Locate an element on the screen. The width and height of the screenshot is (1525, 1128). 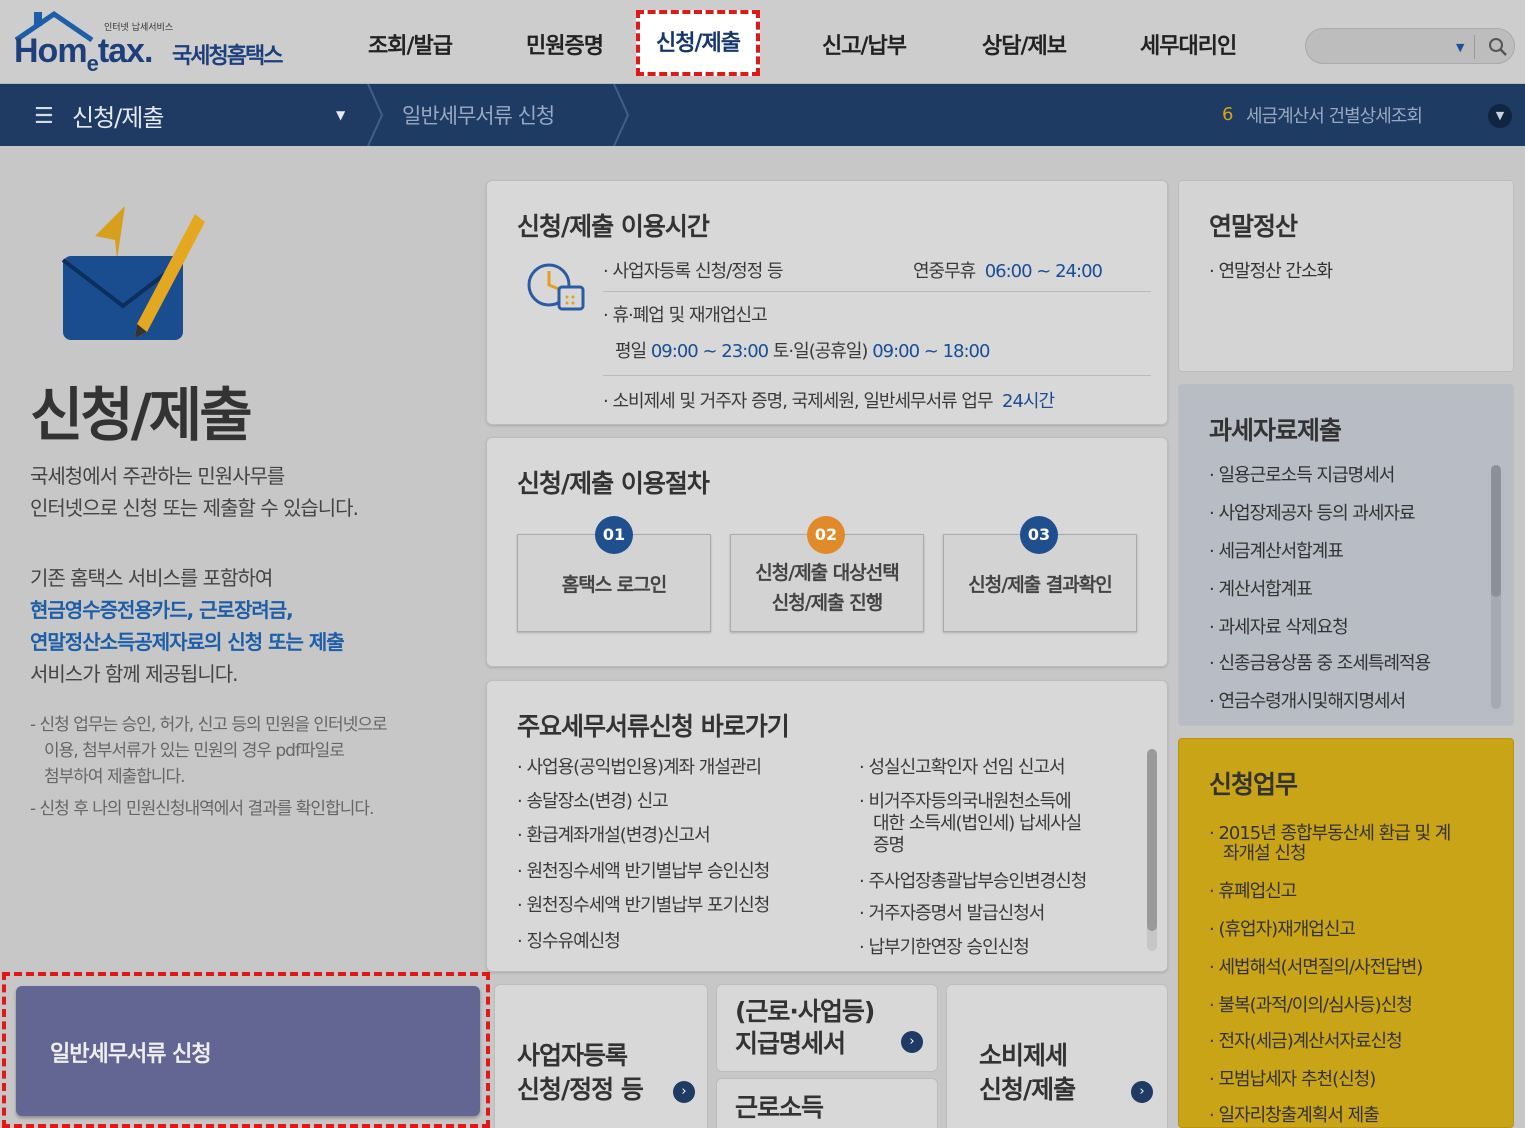
breadcrumb-bar: ☰ 신청/제출 ▼ 일반세무서류 신청 6 세금계산서 건별상세조회 ▼ is located at coordinates (762, 115).